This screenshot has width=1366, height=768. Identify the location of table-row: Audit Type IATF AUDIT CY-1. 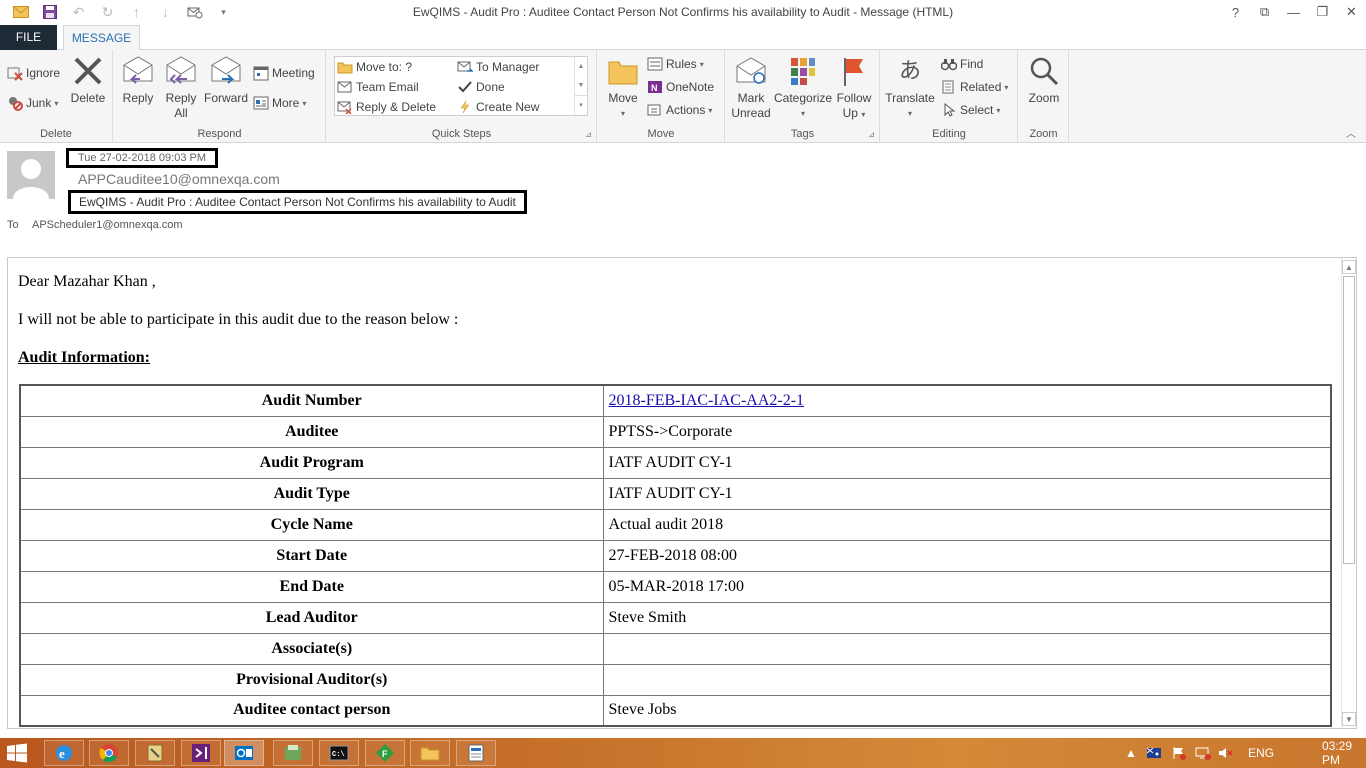
(675, 493).